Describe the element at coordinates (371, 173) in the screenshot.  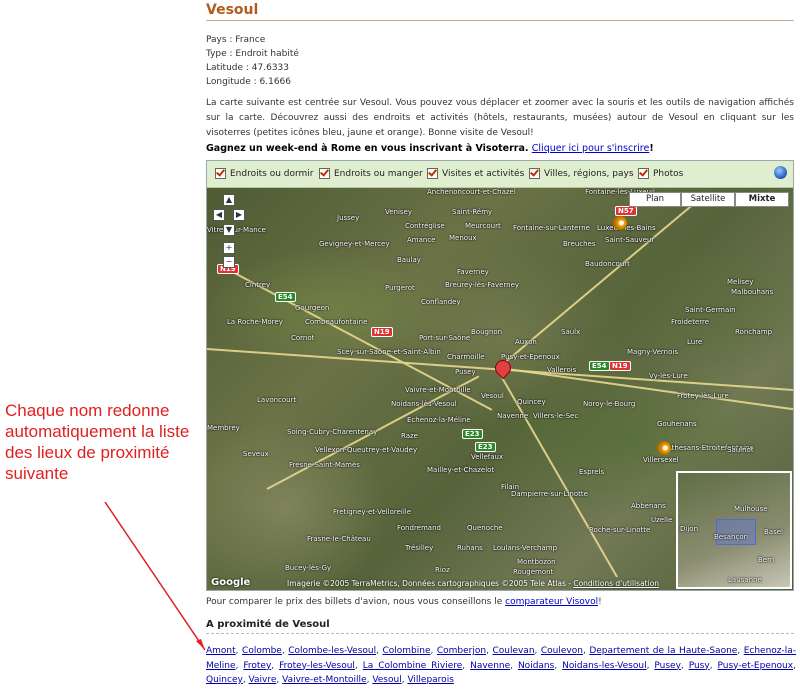
I see `filter-eat: Endroits ou manger` at that location.